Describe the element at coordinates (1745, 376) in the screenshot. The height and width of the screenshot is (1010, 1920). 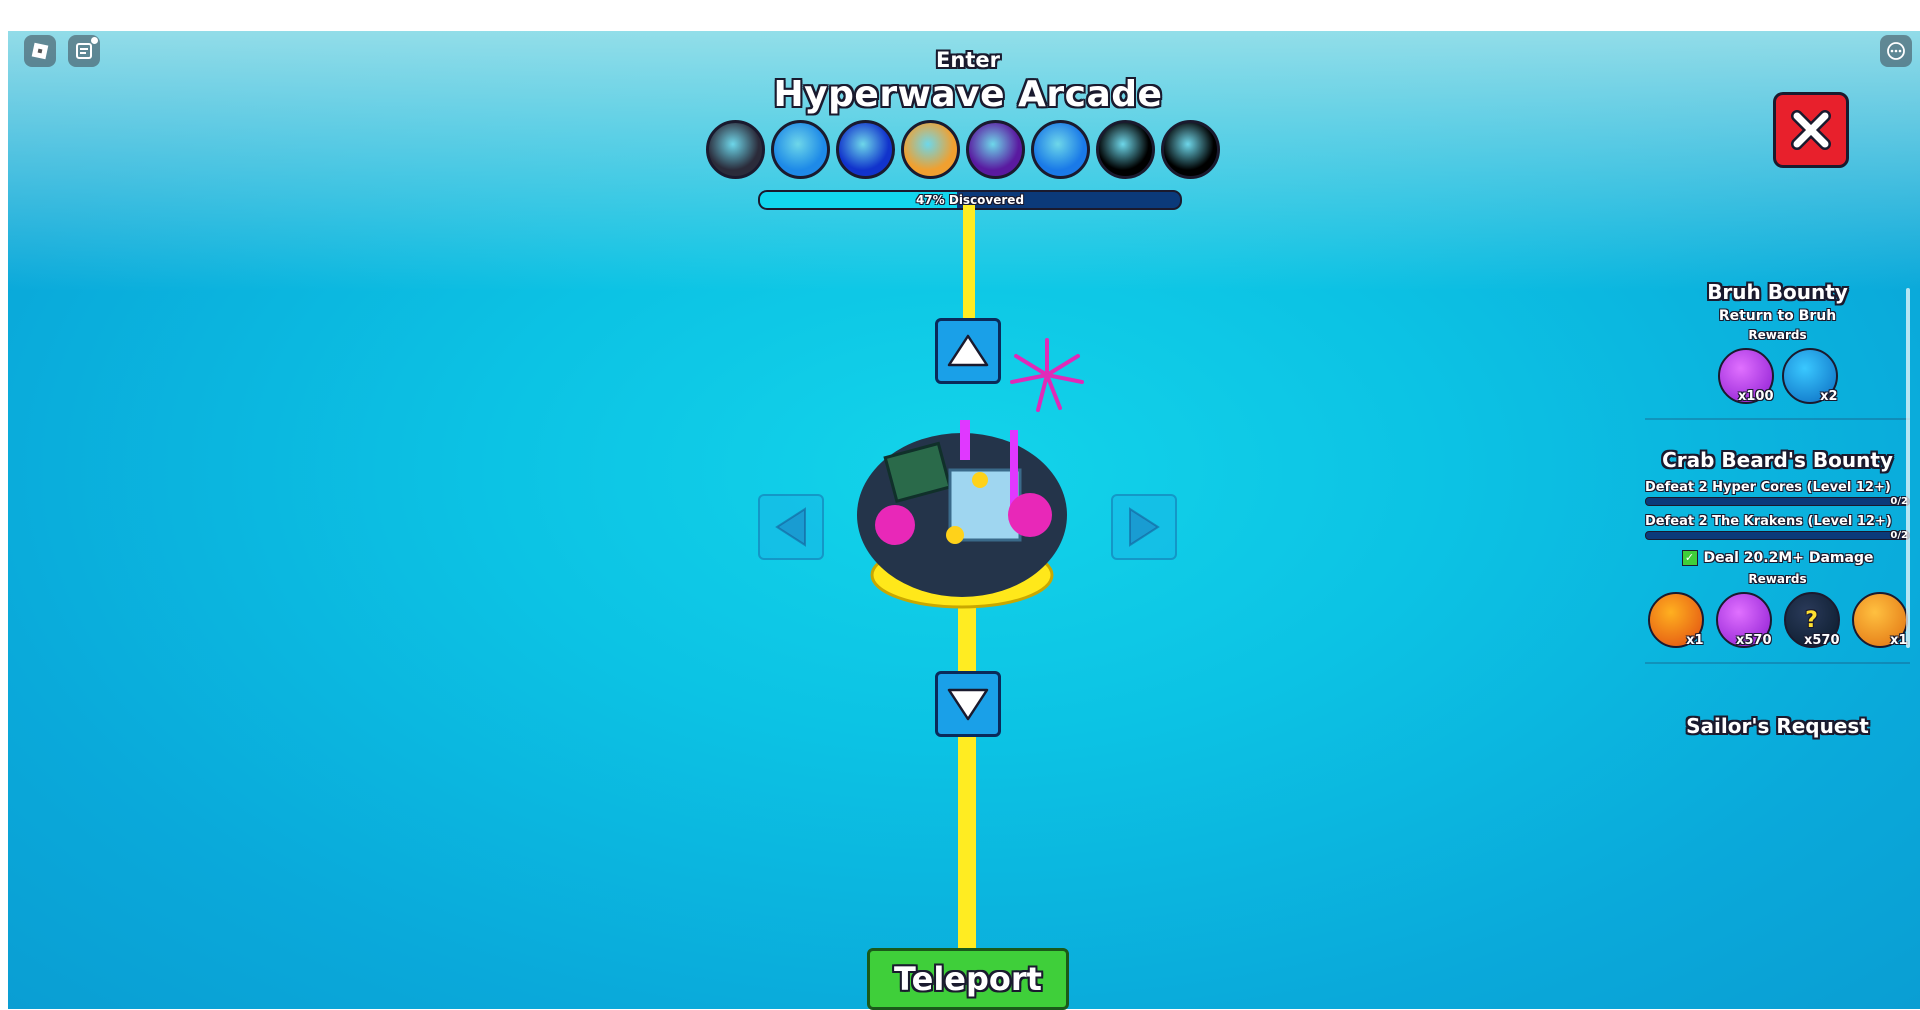
I see `gem-icon: x100` at that location.